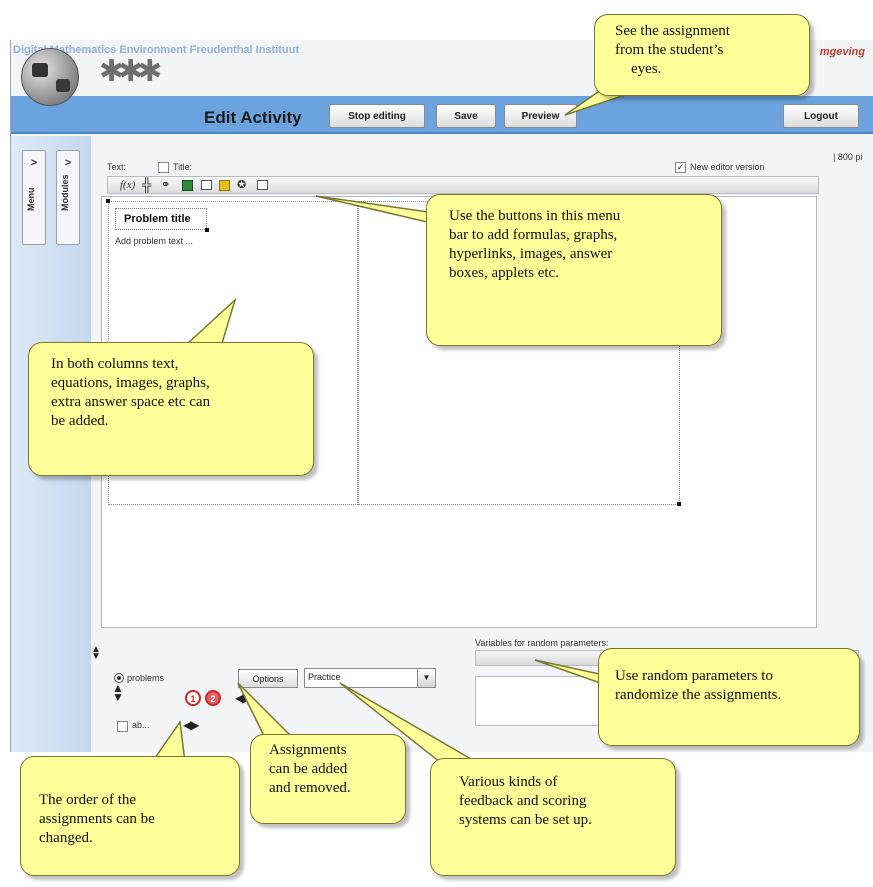 This screenshot has width=873, height=887. Describe the element at coordinates (127, 185) in the screenshot. I see `formula-icon: f(x)` at that location.